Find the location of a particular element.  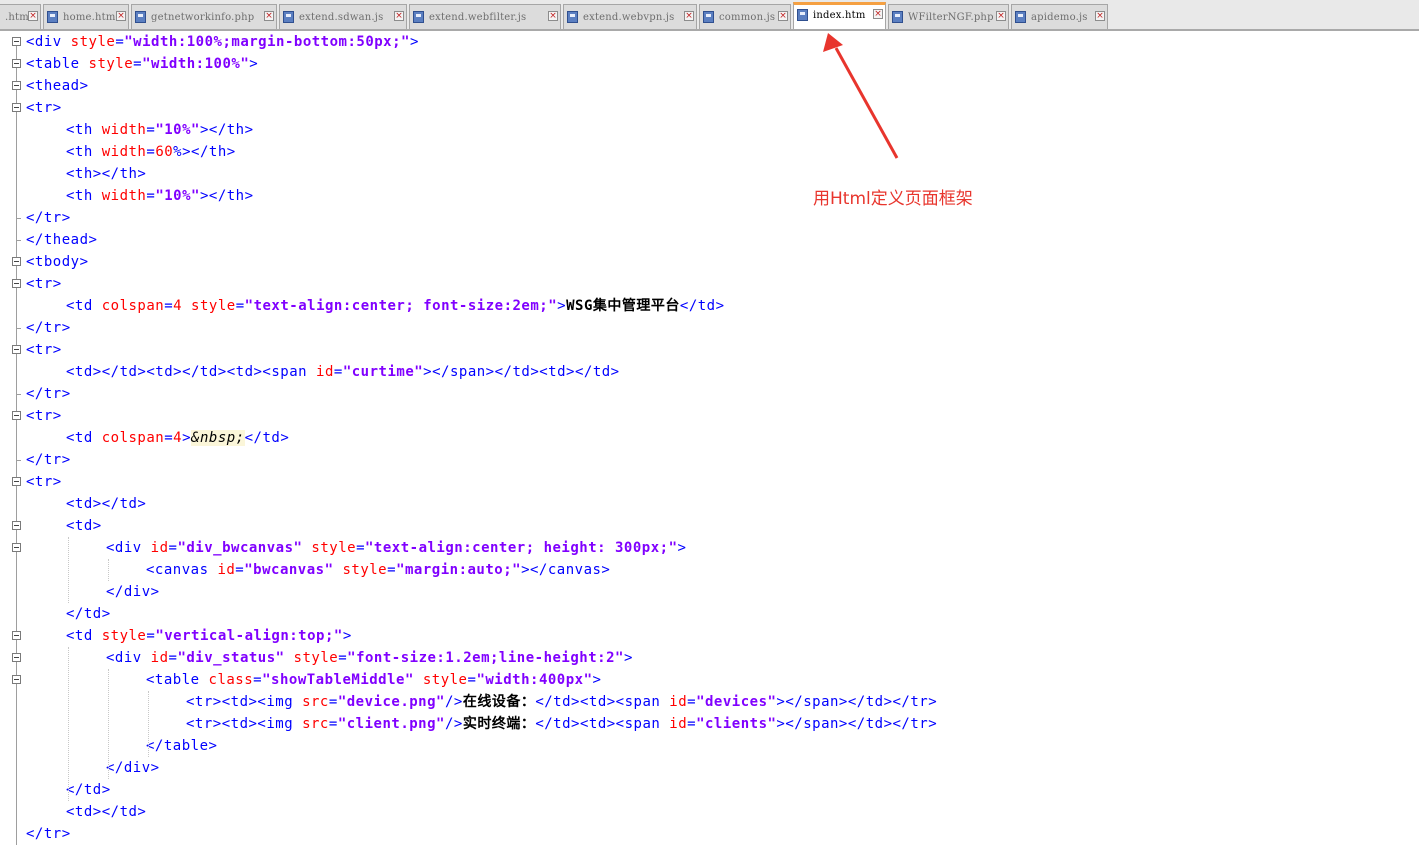

annotation-label: 用Html定义页面框架 is located at coordinates (893, 199).